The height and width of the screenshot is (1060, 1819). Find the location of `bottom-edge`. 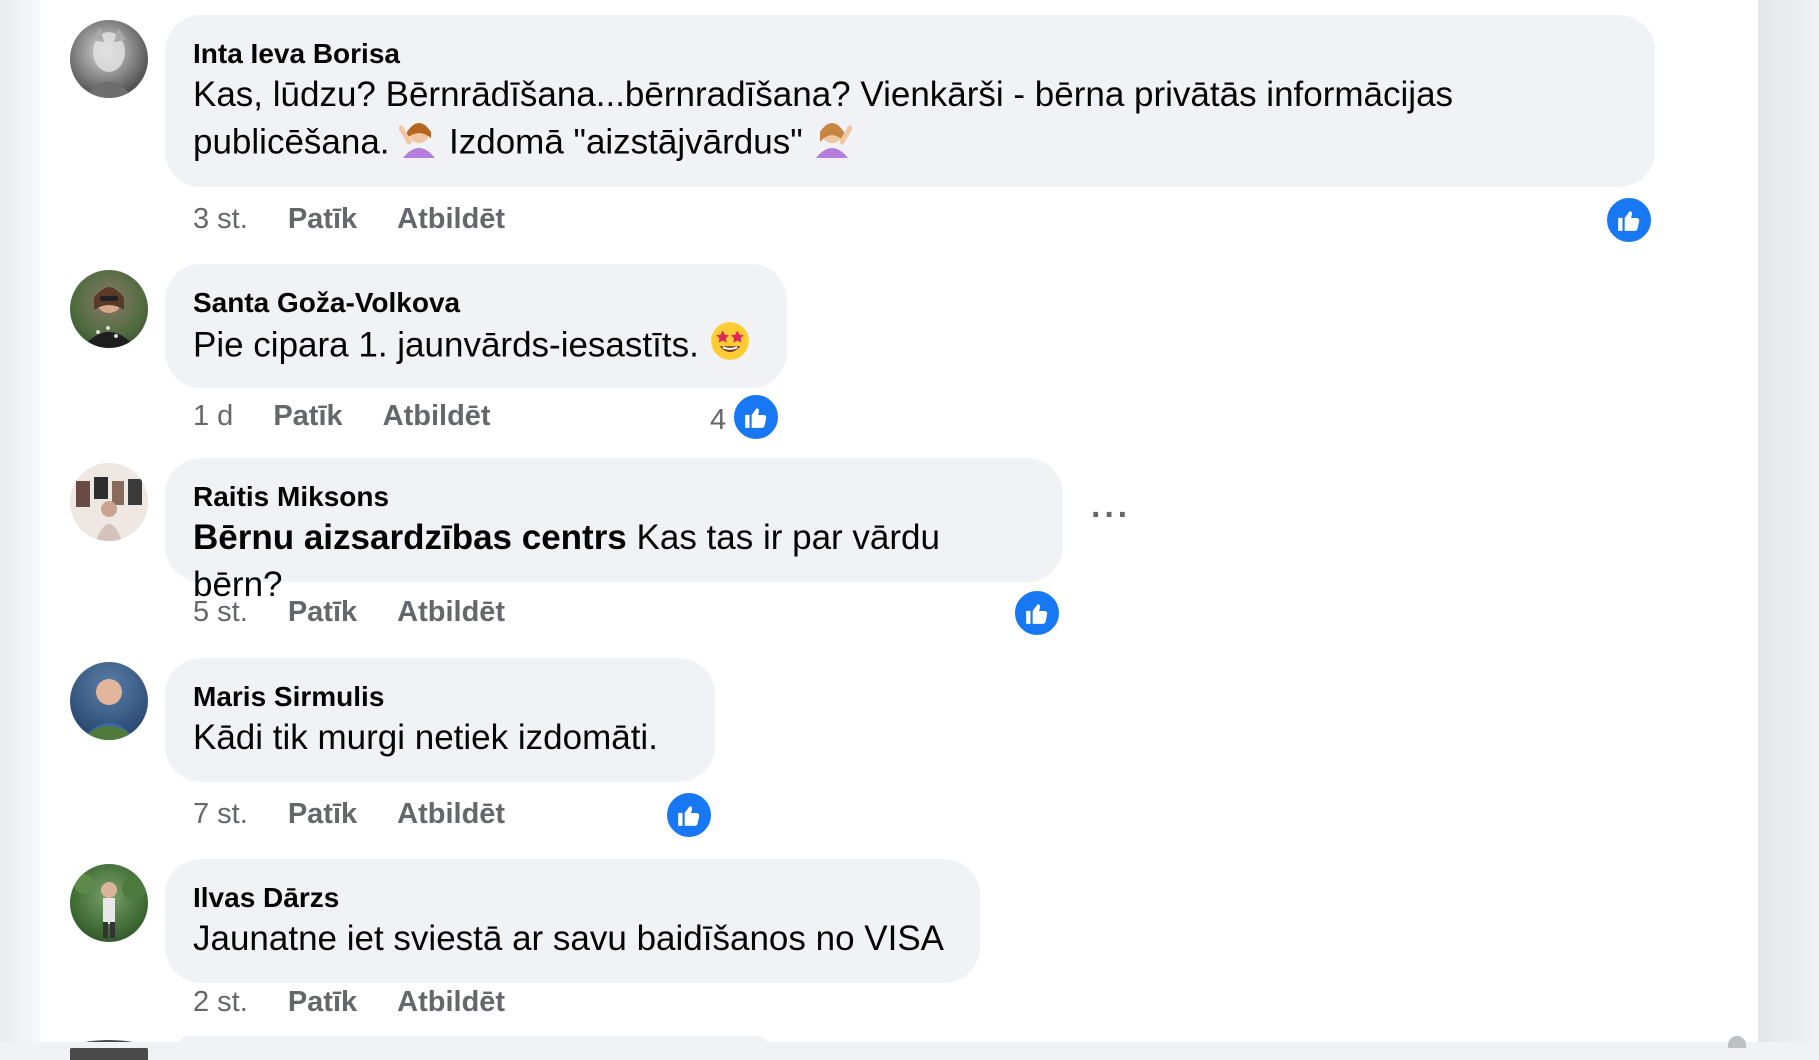

bottom-edge is located at coordinates (909, 1045).